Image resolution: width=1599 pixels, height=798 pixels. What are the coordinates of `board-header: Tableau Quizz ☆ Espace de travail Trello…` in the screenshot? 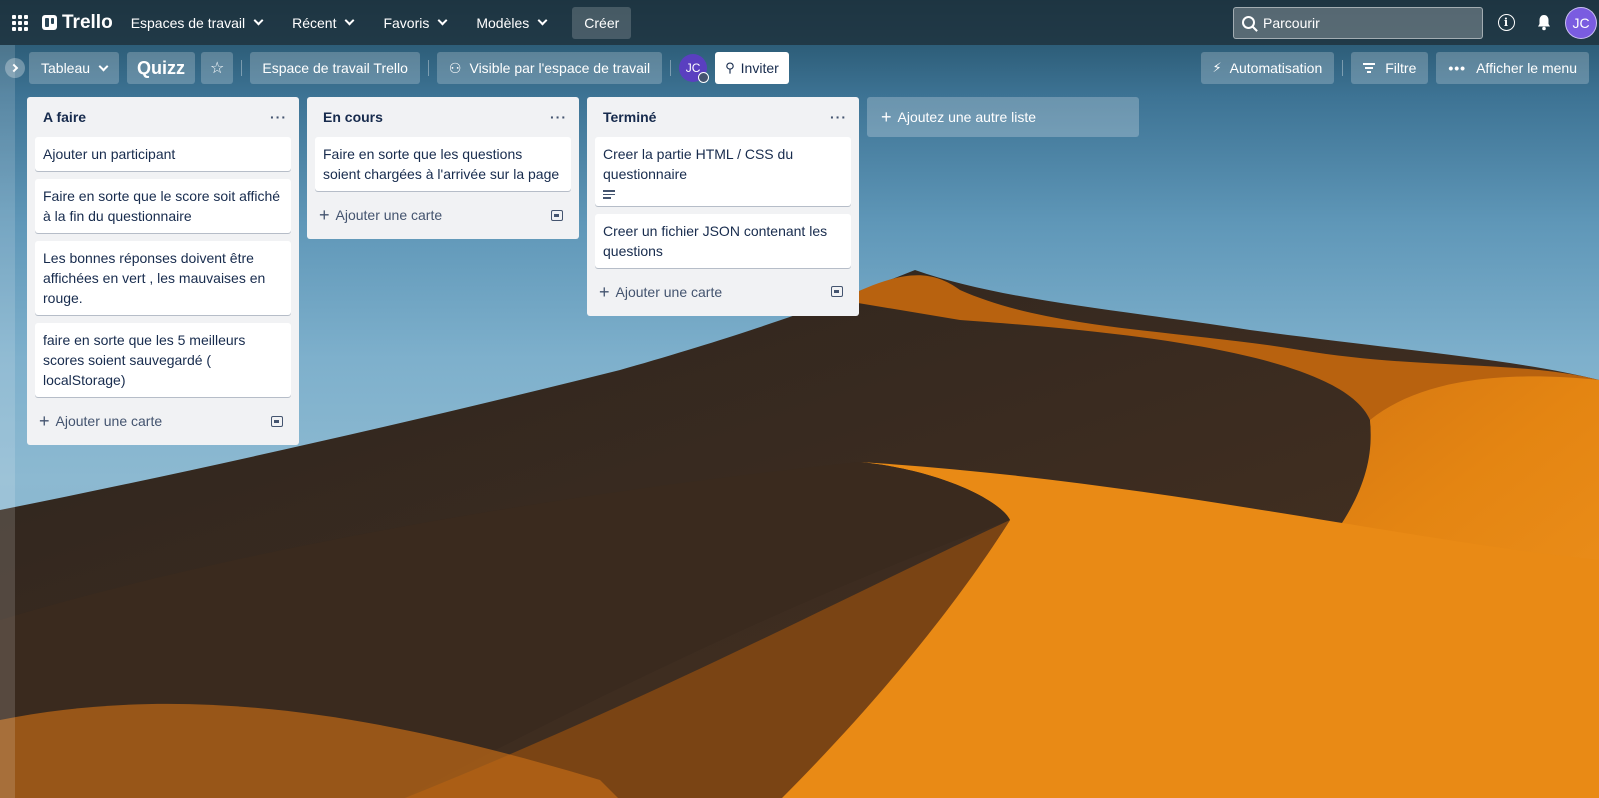 It's located at (799, 68).